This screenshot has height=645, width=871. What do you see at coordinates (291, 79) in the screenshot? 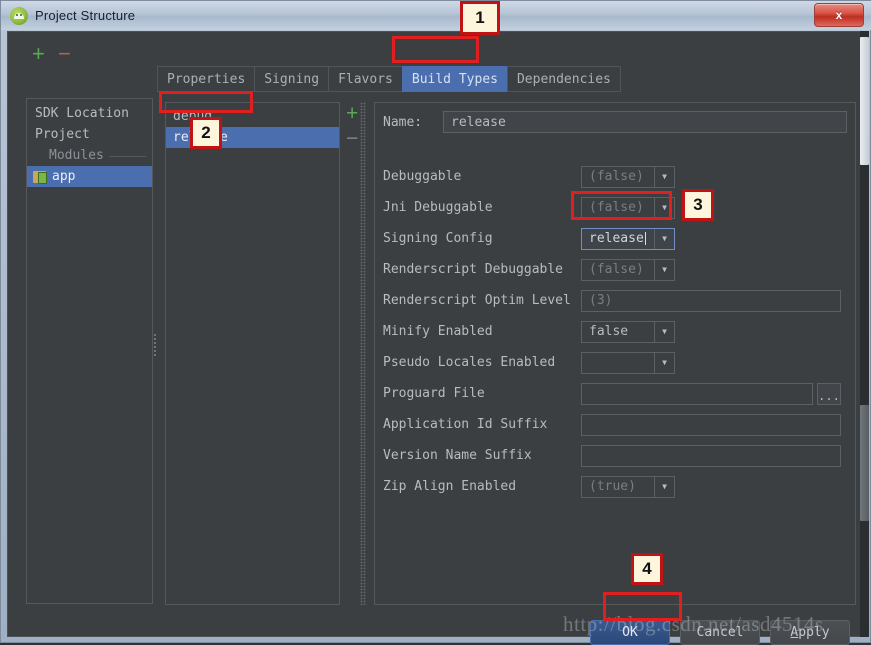
I see `tab-signing: Signing` at bounding box center [291, 79].